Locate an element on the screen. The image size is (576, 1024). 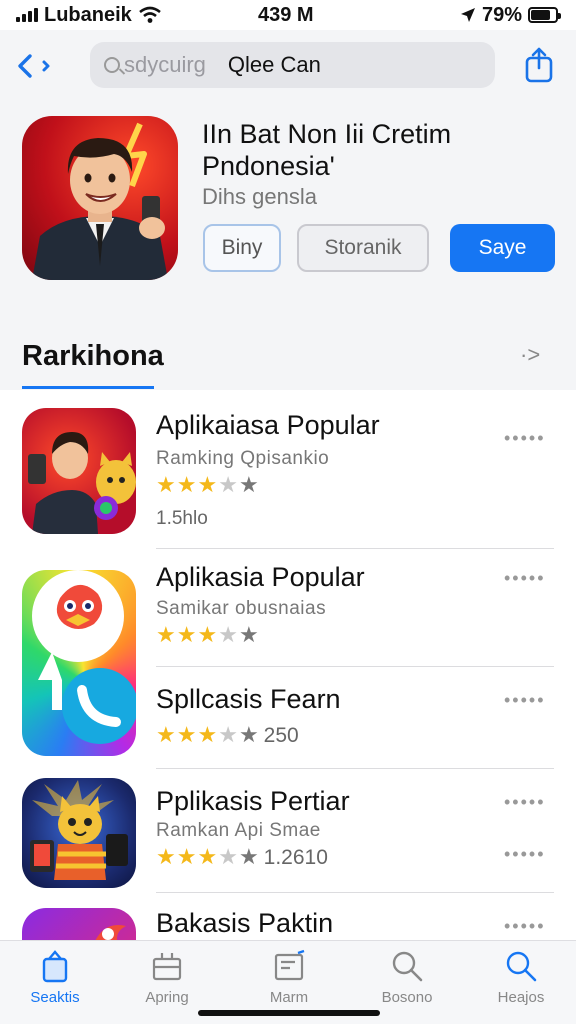
star-rating: ★★★★★ 1.2610 is located at coordinates (242, 857).